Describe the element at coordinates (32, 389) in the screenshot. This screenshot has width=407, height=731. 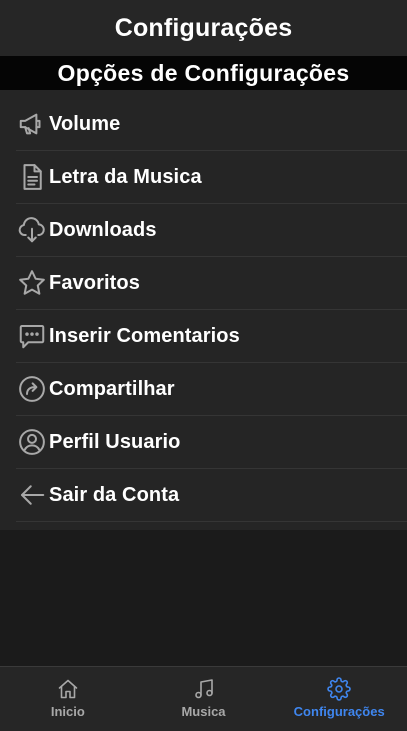
I see `share-arrow-icon` at that location.